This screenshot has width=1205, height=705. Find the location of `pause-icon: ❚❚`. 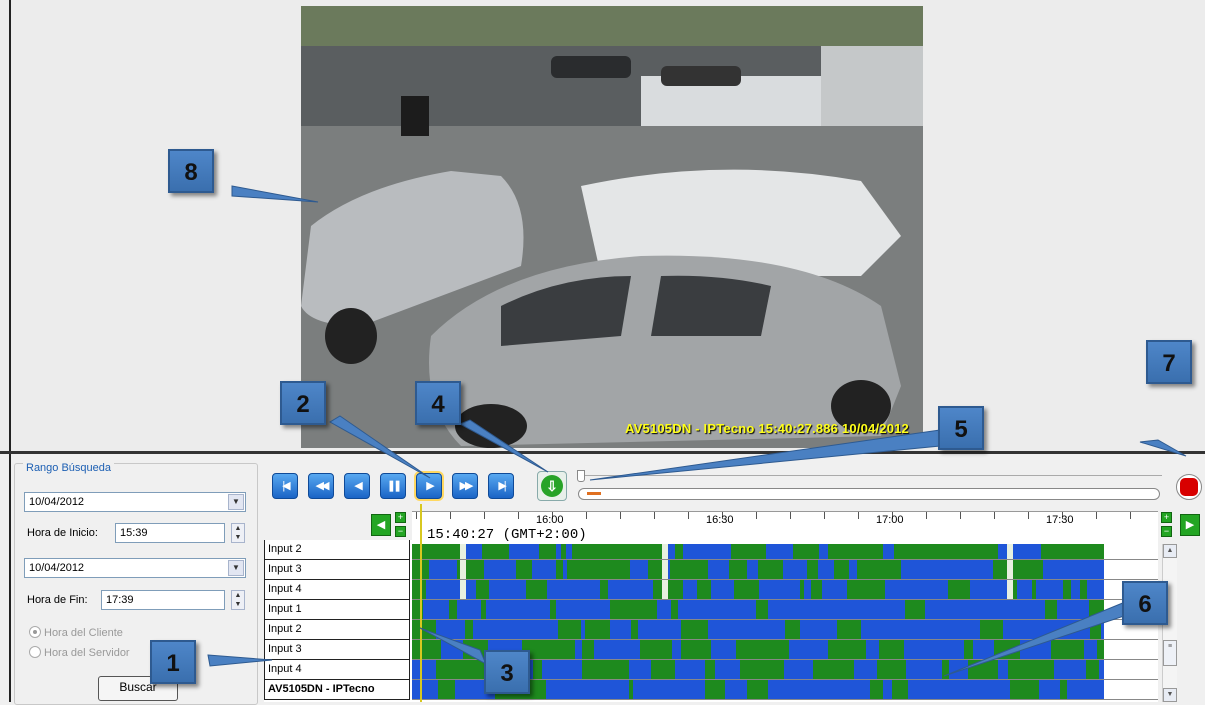

pause-icon: ❚❚ is located at coordinates (394, 486).